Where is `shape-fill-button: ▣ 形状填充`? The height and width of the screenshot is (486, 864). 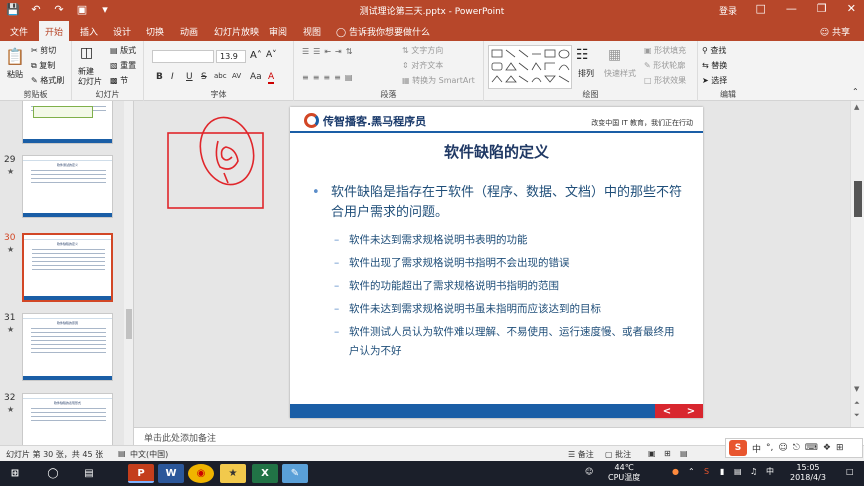
shape-fill-button: ▣ 形状填充 is located at coordinates (665, 50).